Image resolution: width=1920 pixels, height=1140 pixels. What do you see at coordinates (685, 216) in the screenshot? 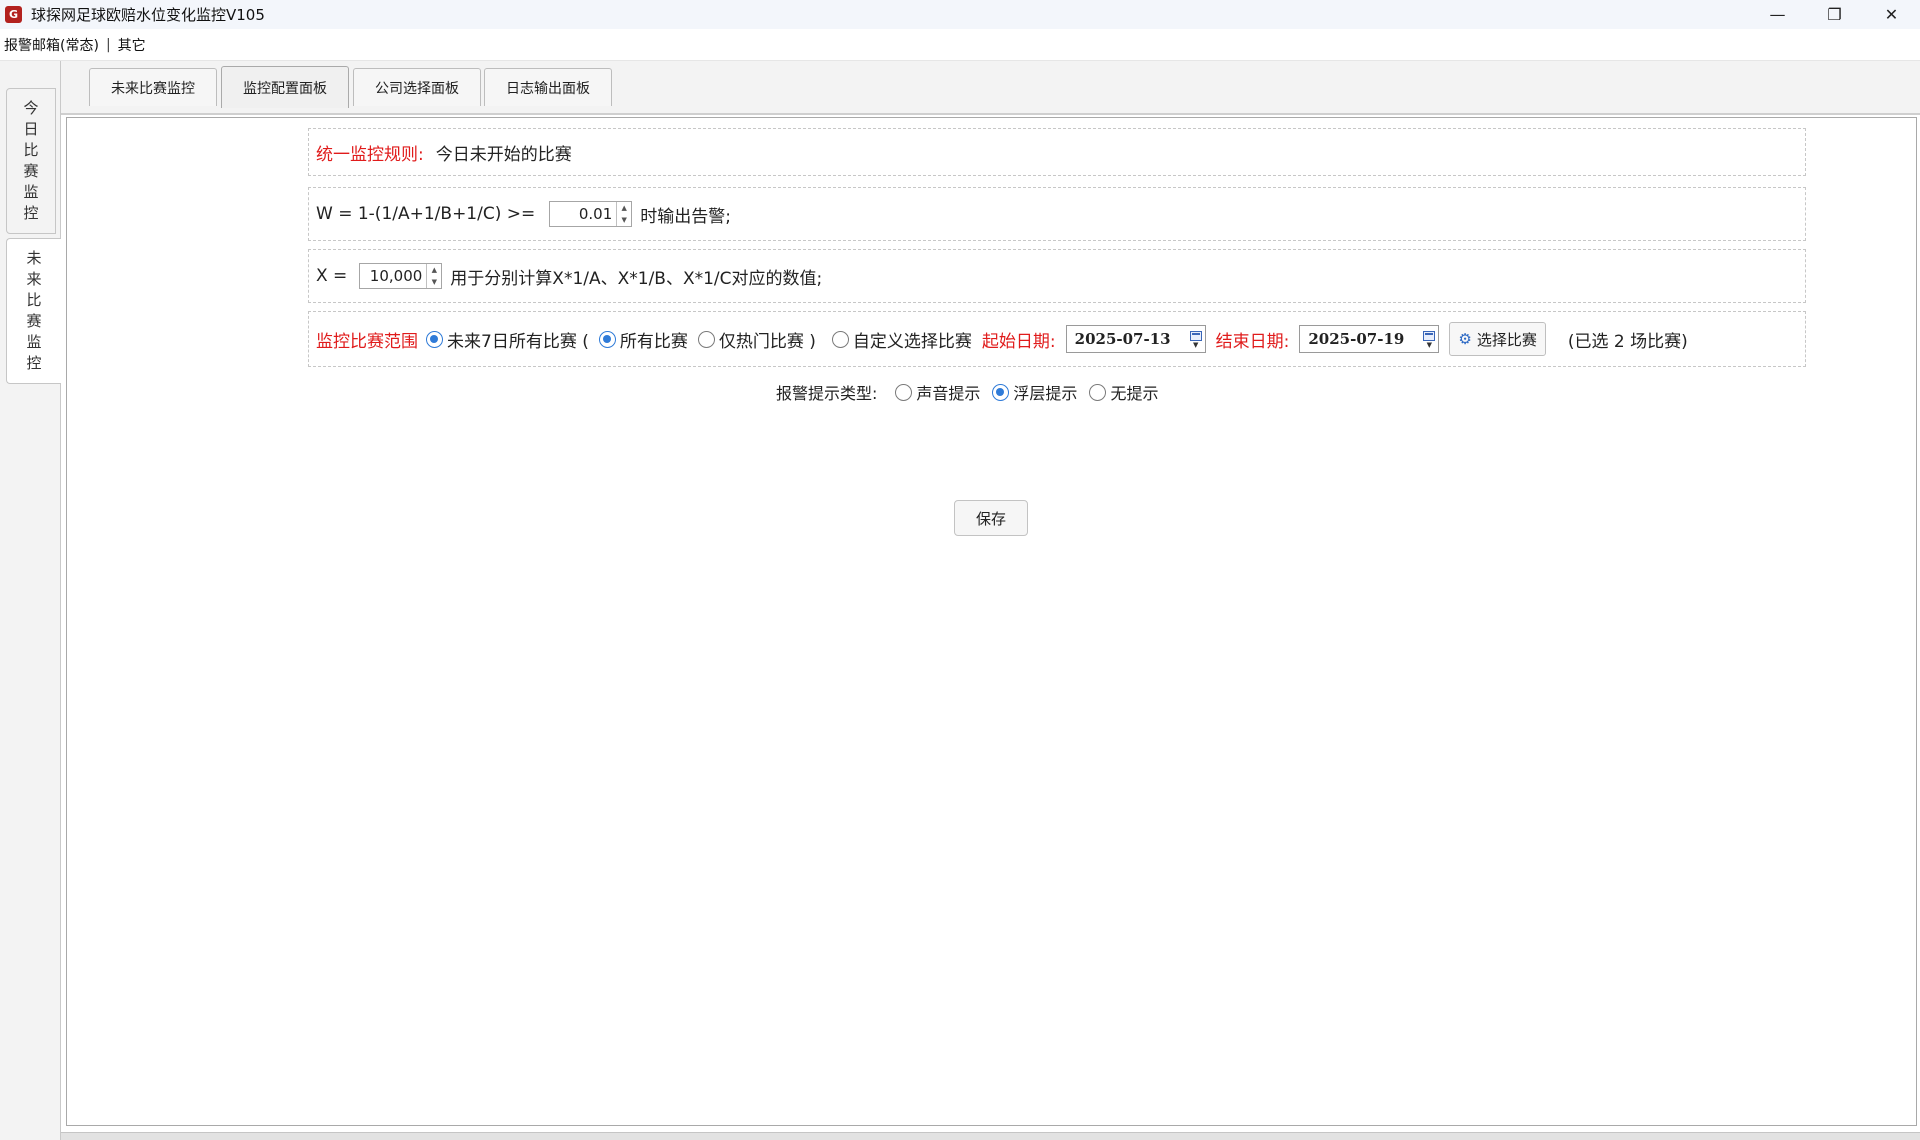
I see `w-suffix: 时输出告警;` at bounding box center [685, 216].